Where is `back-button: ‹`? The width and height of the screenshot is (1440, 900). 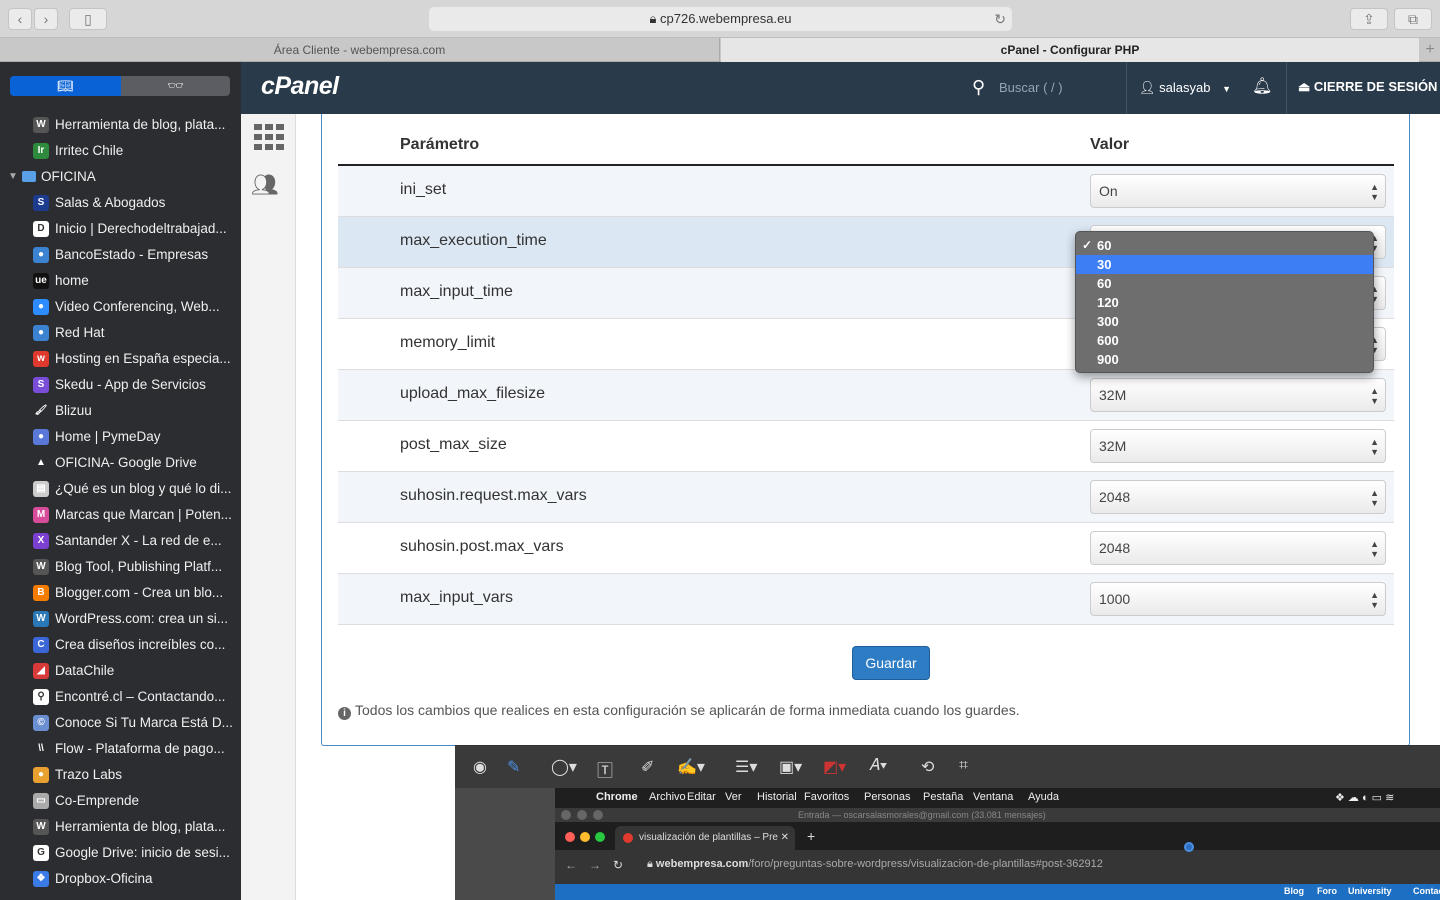 back-button: ‹ is located at coordinates (20, 19).